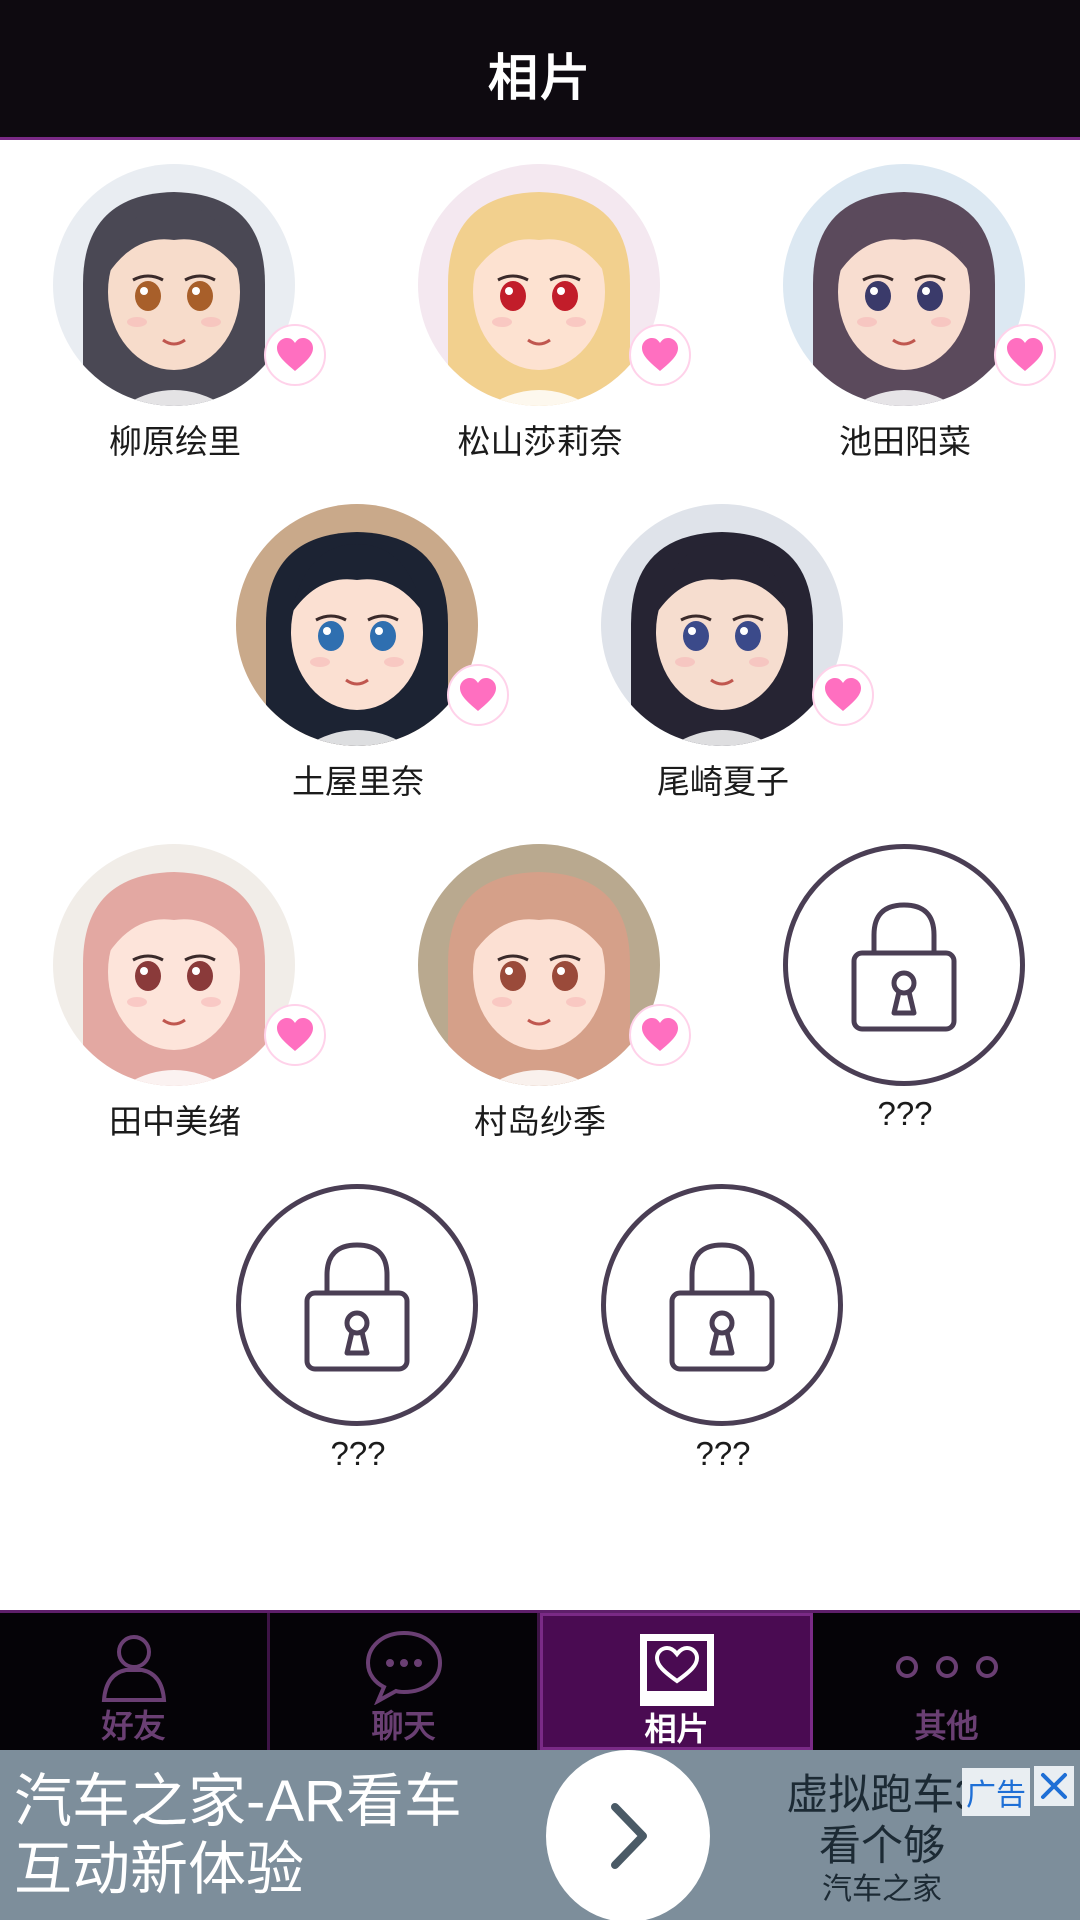 This screenshot has width=1080, height=1920. I want to click on header-bar: 相片, so click(540, 70).